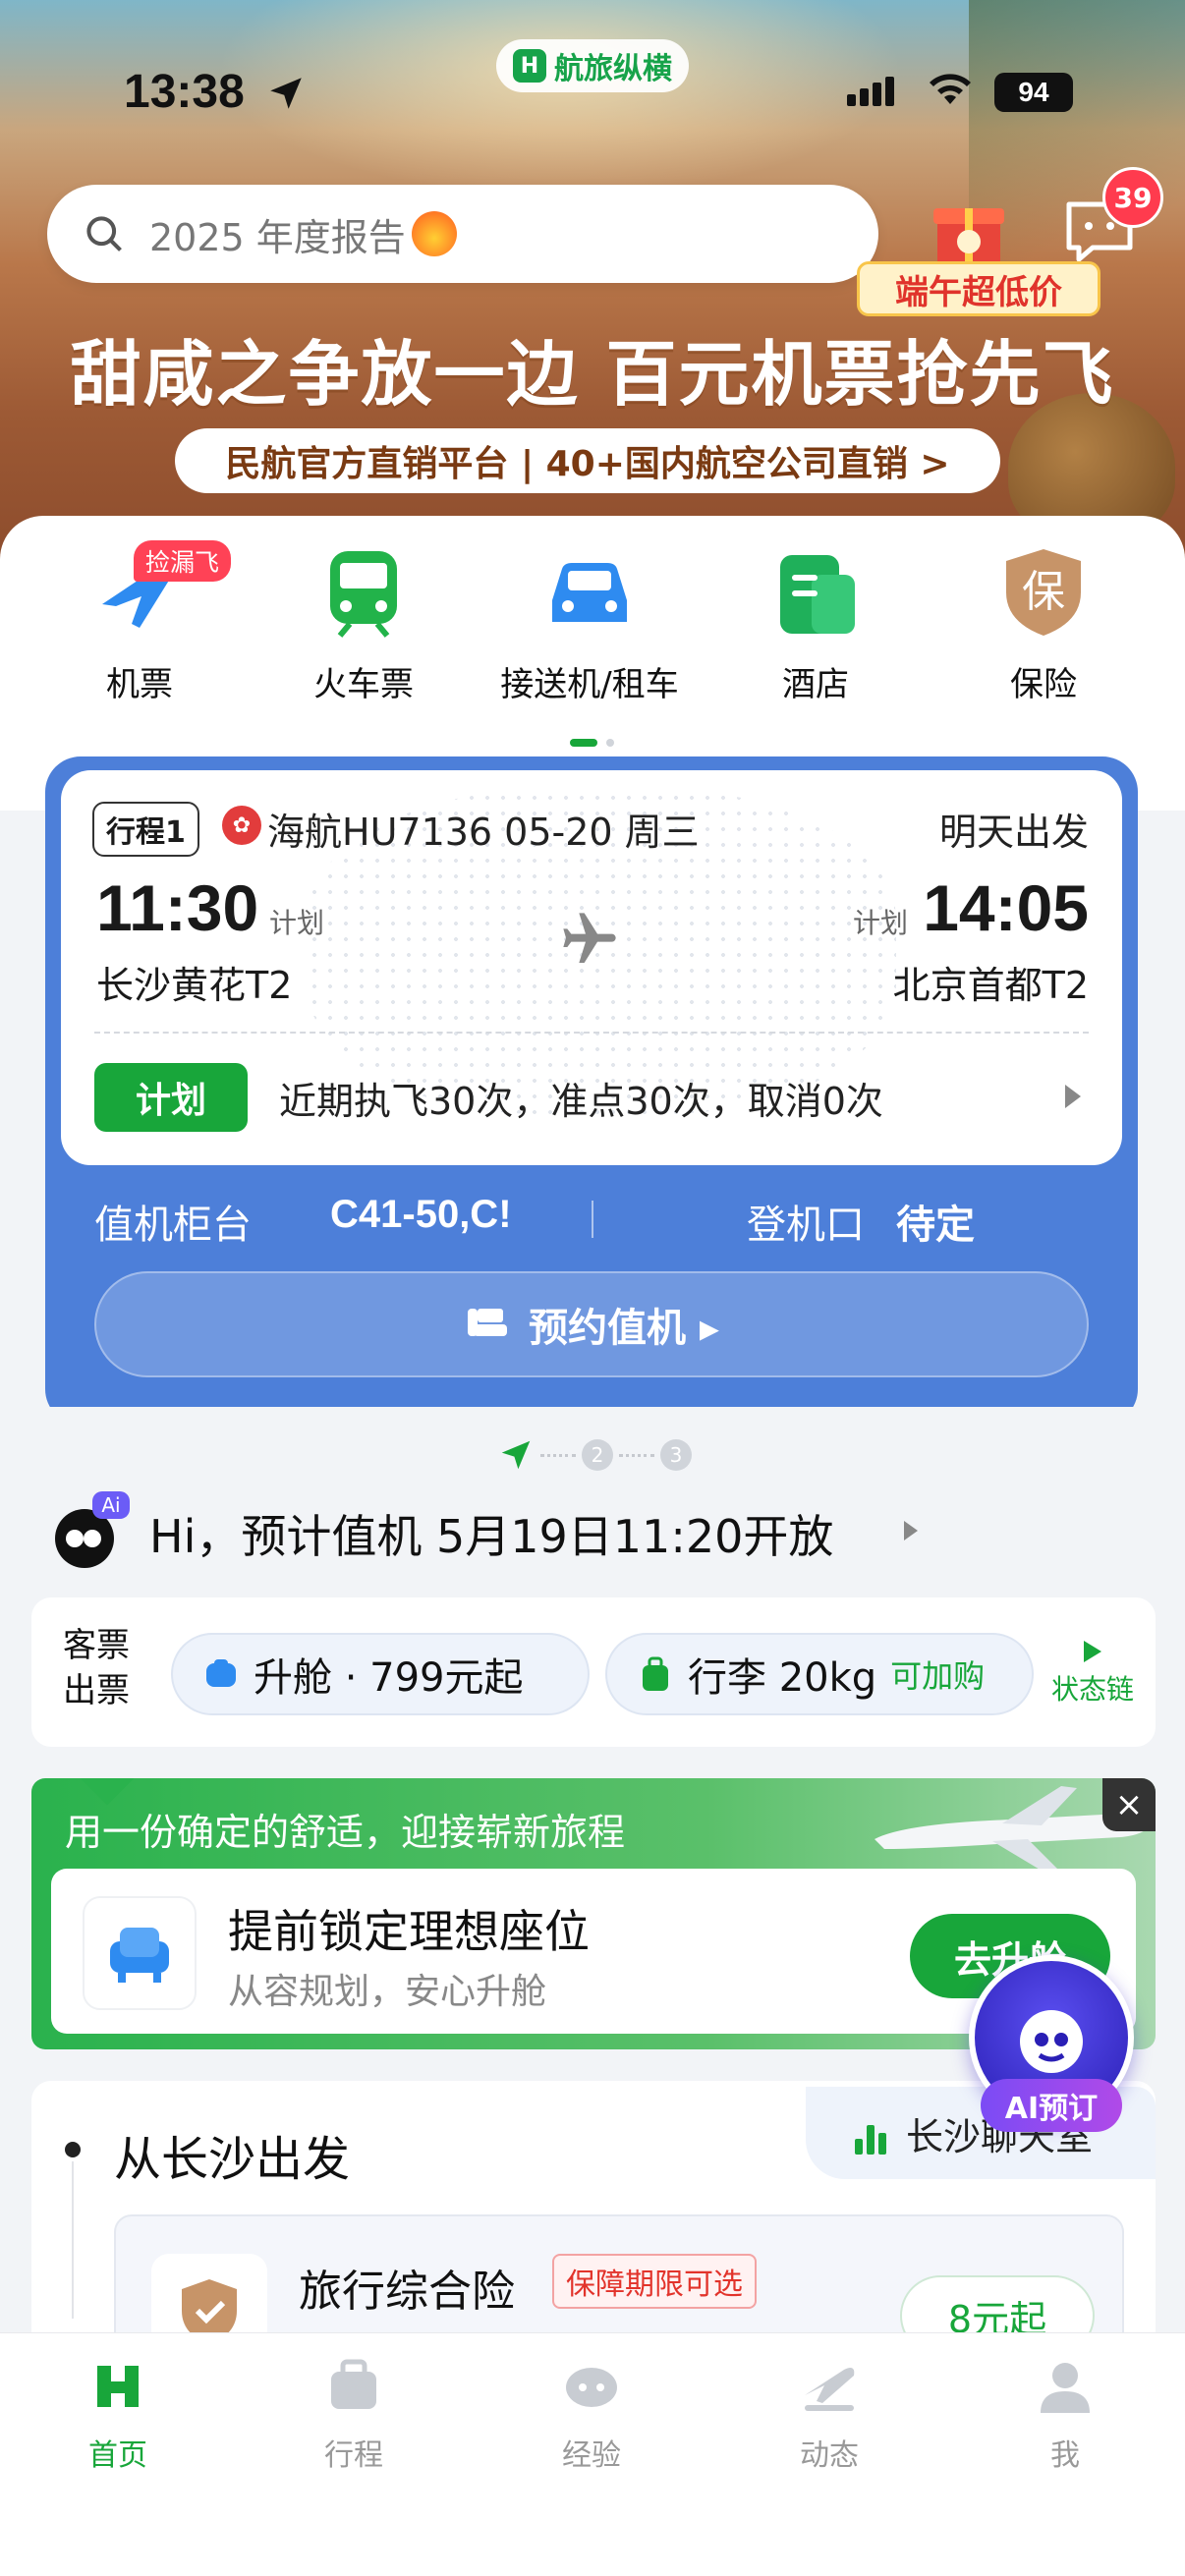 Image resolution: width=1185 pixels, height=2576 pixels. I want to click on ticket-status: 客票 出票, so click(97, 1668).